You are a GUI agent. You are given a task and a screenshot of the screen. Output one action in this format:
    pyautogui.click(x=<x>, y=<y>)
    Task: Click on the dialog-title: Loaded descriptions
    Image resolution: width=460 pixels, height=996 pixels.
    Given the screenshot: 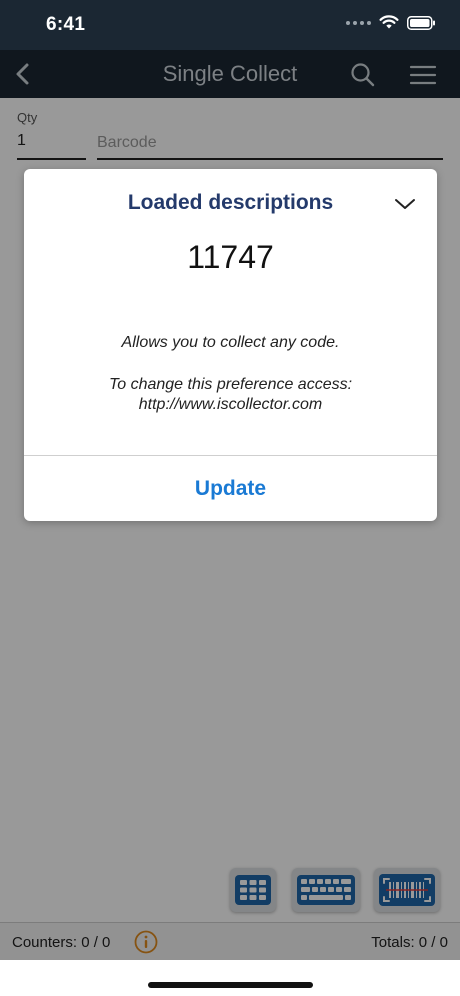 What is the action you would take?
    pyautogui.click(x=230, y=202)
    